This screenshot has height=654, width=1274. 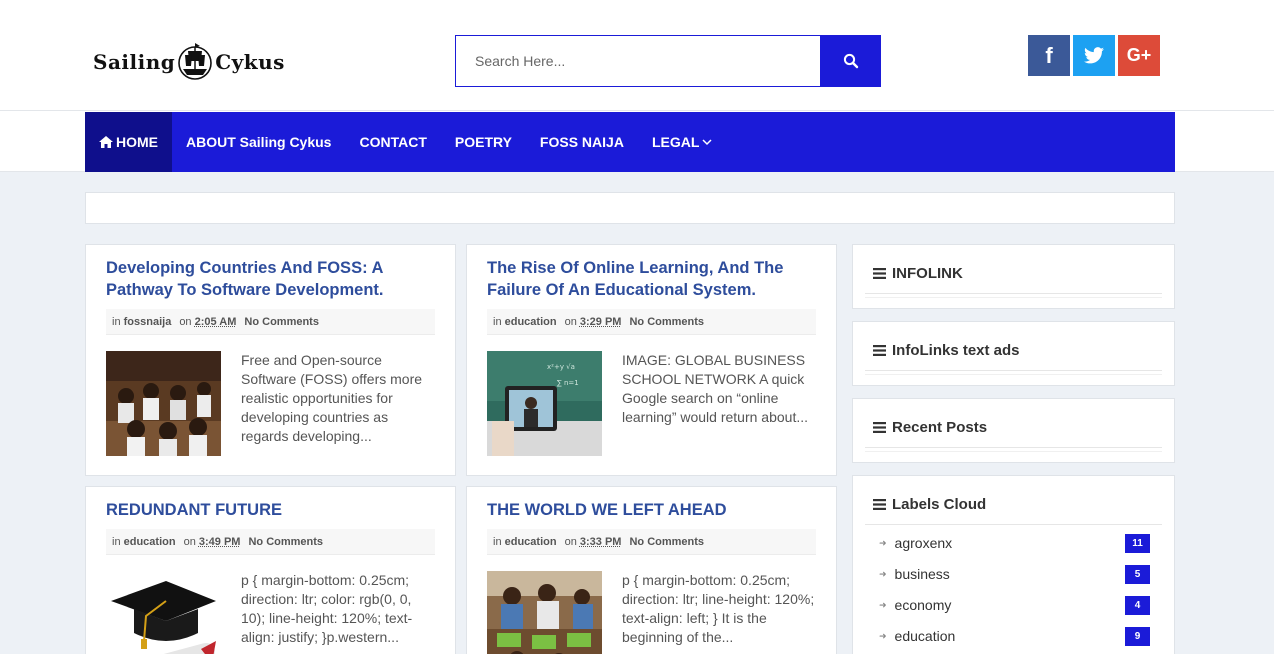 I want to click on nav-legal-label: LEGAL, so click(x=675, y=142).